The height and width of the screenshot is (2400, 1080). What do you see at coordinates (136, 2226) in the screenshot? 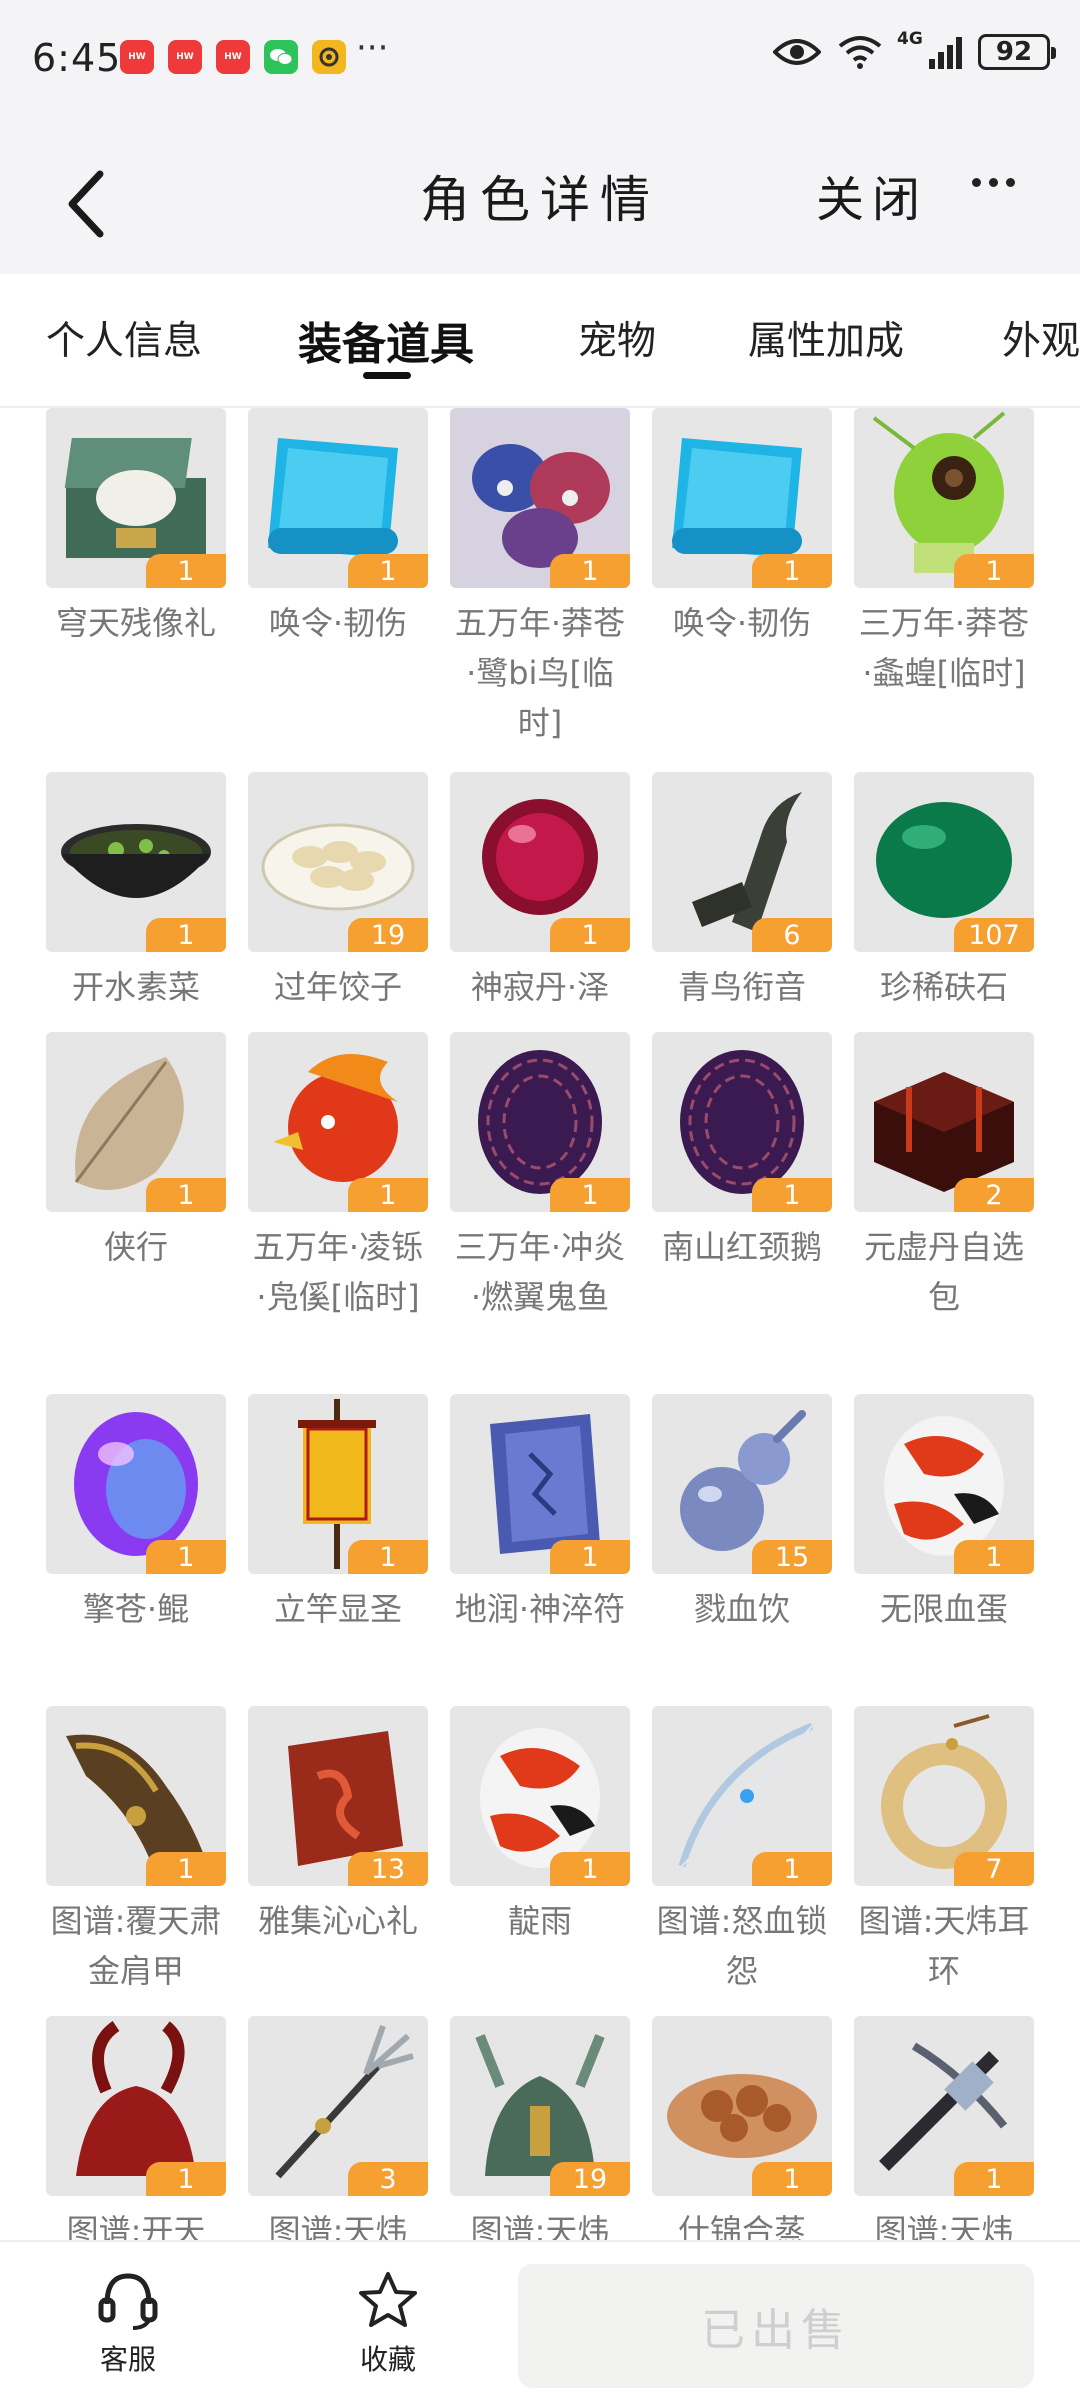
I see `item-name: 图谱:开天` at bounding box center [136, 2226].